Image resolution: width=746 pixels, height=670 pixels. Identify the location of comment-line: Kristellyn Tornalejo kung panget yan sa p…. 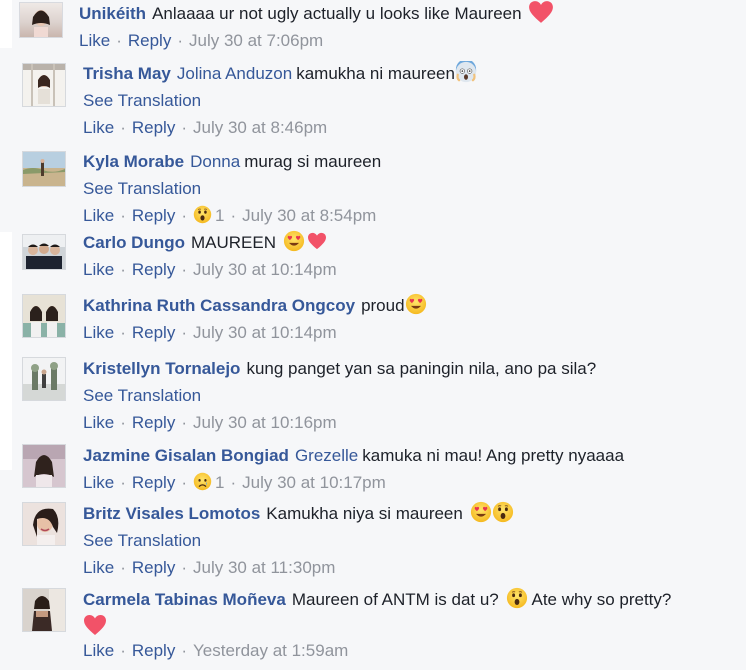
(409, 368).